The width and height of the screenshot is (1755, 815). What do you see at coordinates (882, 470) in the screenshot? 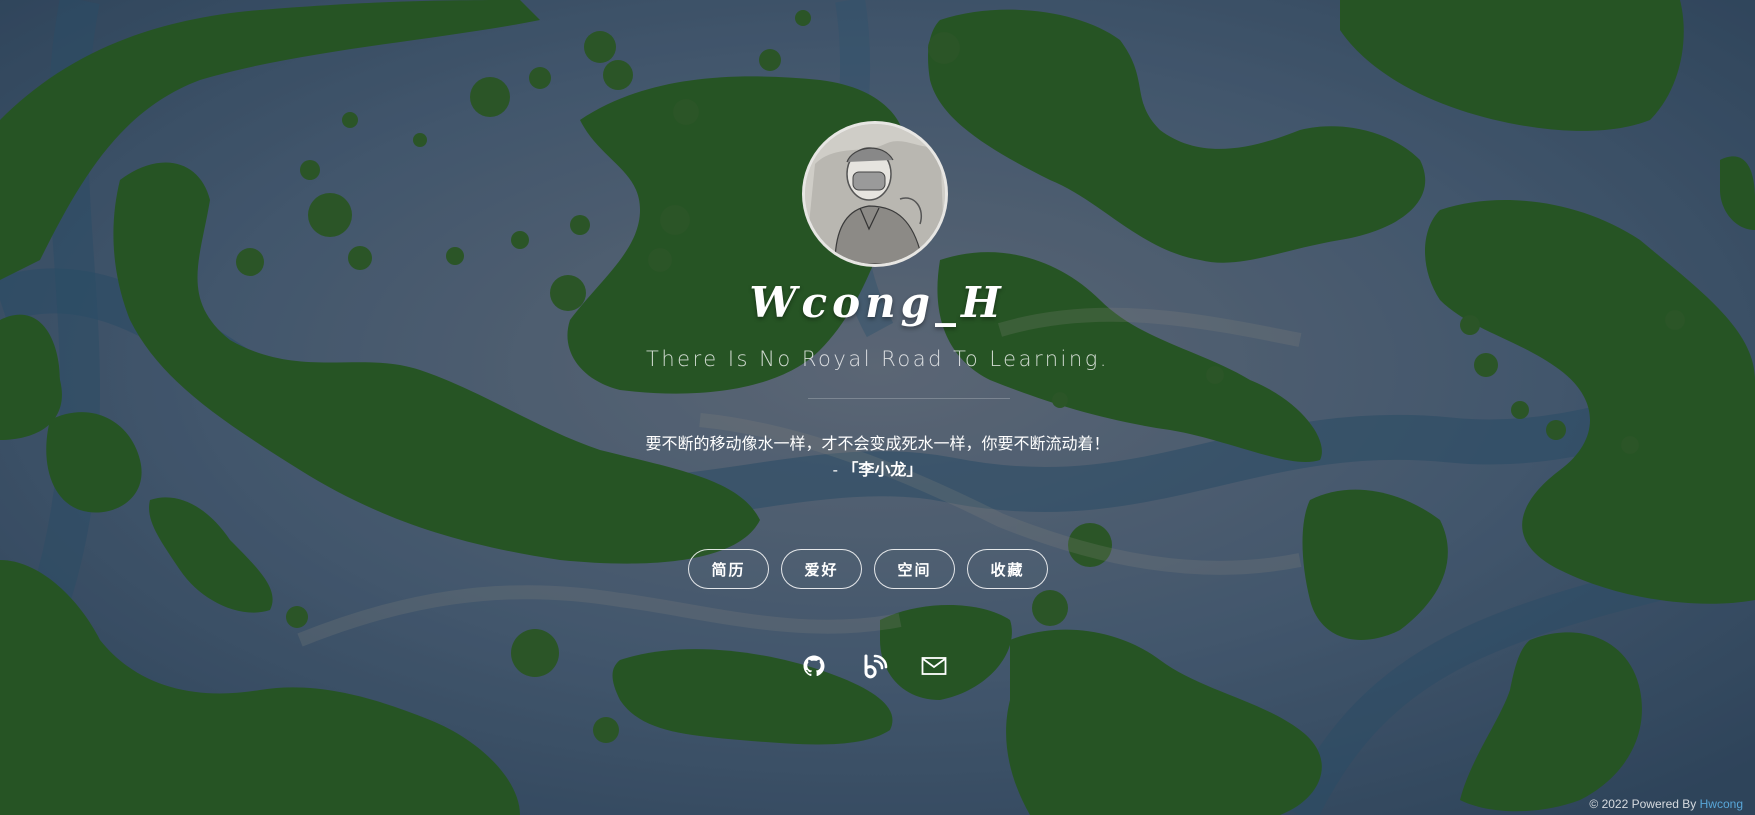
I see `quote-author: 「李小龙」` at bounding box center [882, 470].